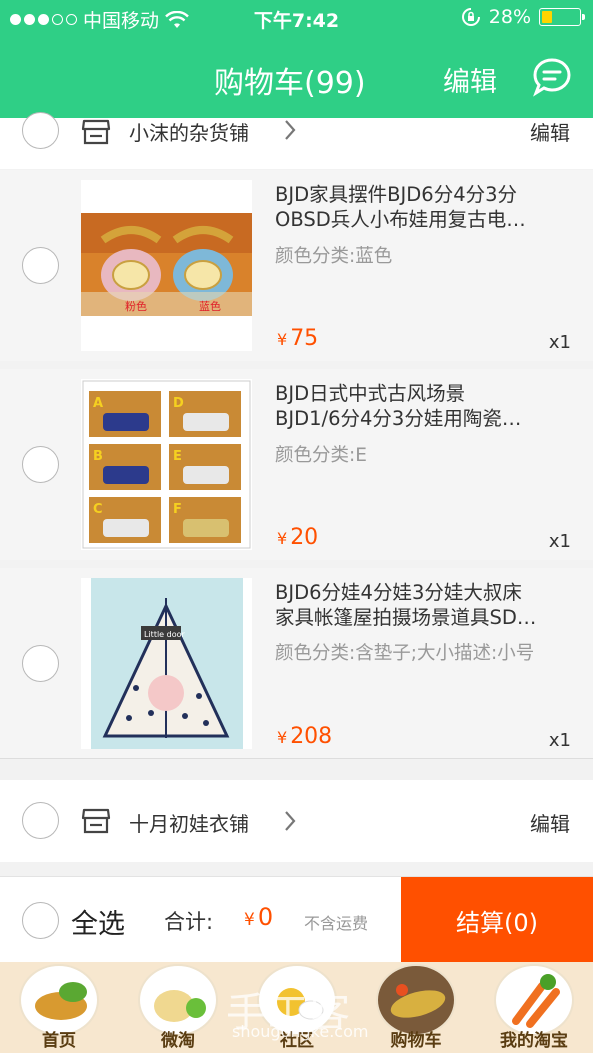 This screenshot has width=593, height=1053. Describe the element at coordinates (416, 1007) in the screenshot. I see `tab-cart: 购物车` at that location.